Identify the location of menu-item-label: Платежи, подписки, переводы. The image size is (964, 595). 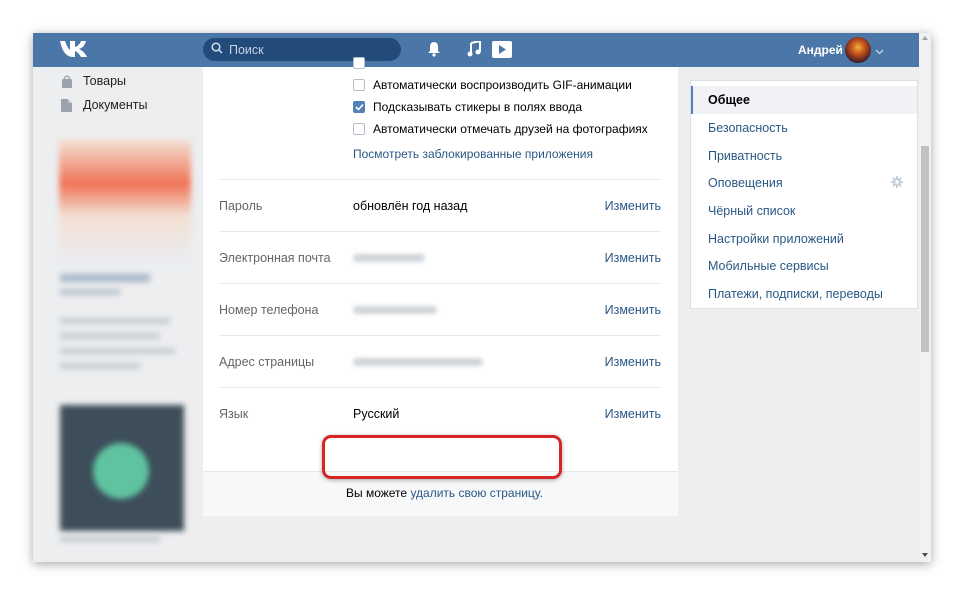
(795, 294).